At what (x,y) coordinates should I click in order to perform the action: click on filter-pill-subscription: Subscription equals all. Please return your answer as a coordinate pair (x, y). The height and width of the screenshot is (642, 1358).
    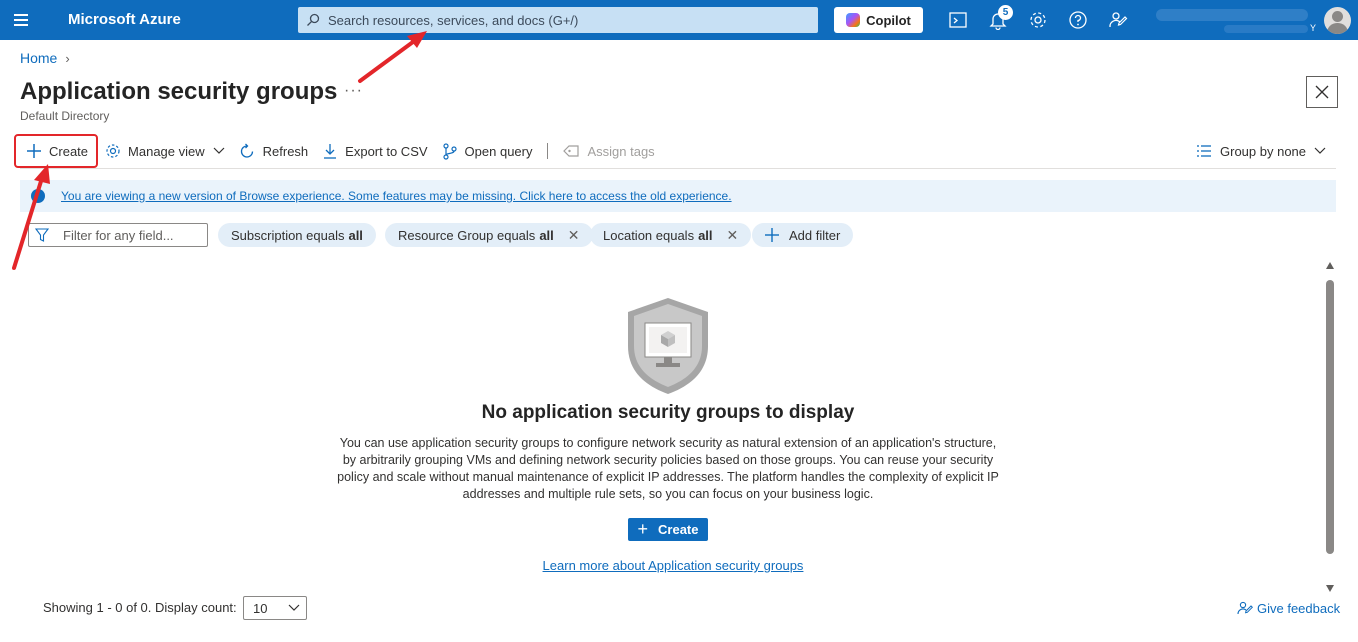
    Looking at the image, I should click on (297, 235).